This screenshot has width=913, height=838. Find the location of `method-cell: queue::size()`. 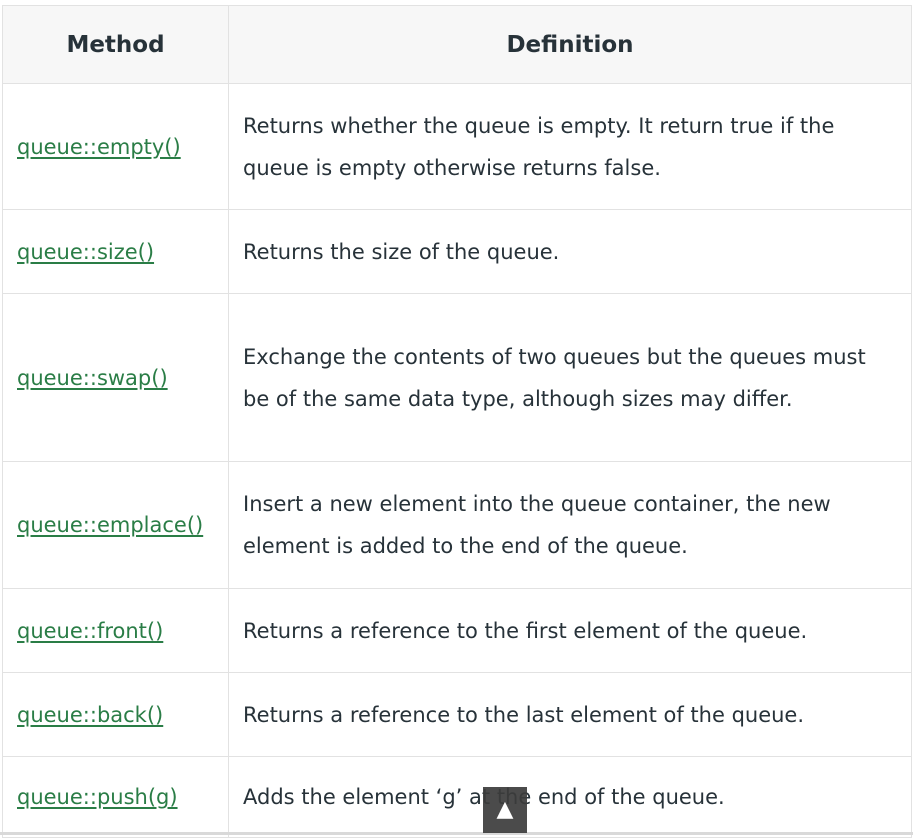

method-cell: queue::size() is located at coordinates (115, 251).